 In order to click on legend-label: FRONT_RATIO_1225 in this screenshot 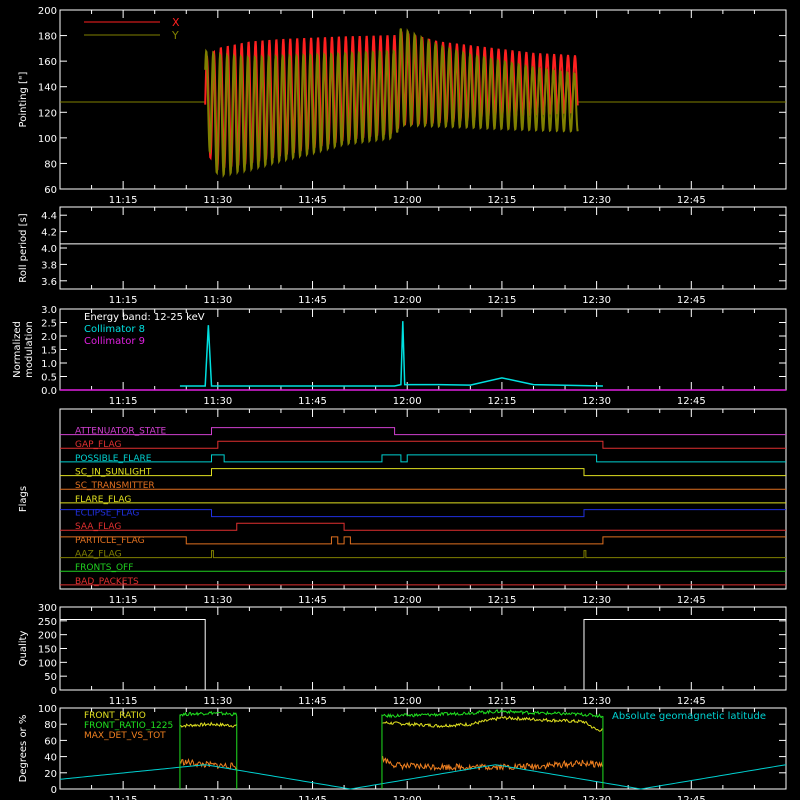, I will do `click(128, 726)`.